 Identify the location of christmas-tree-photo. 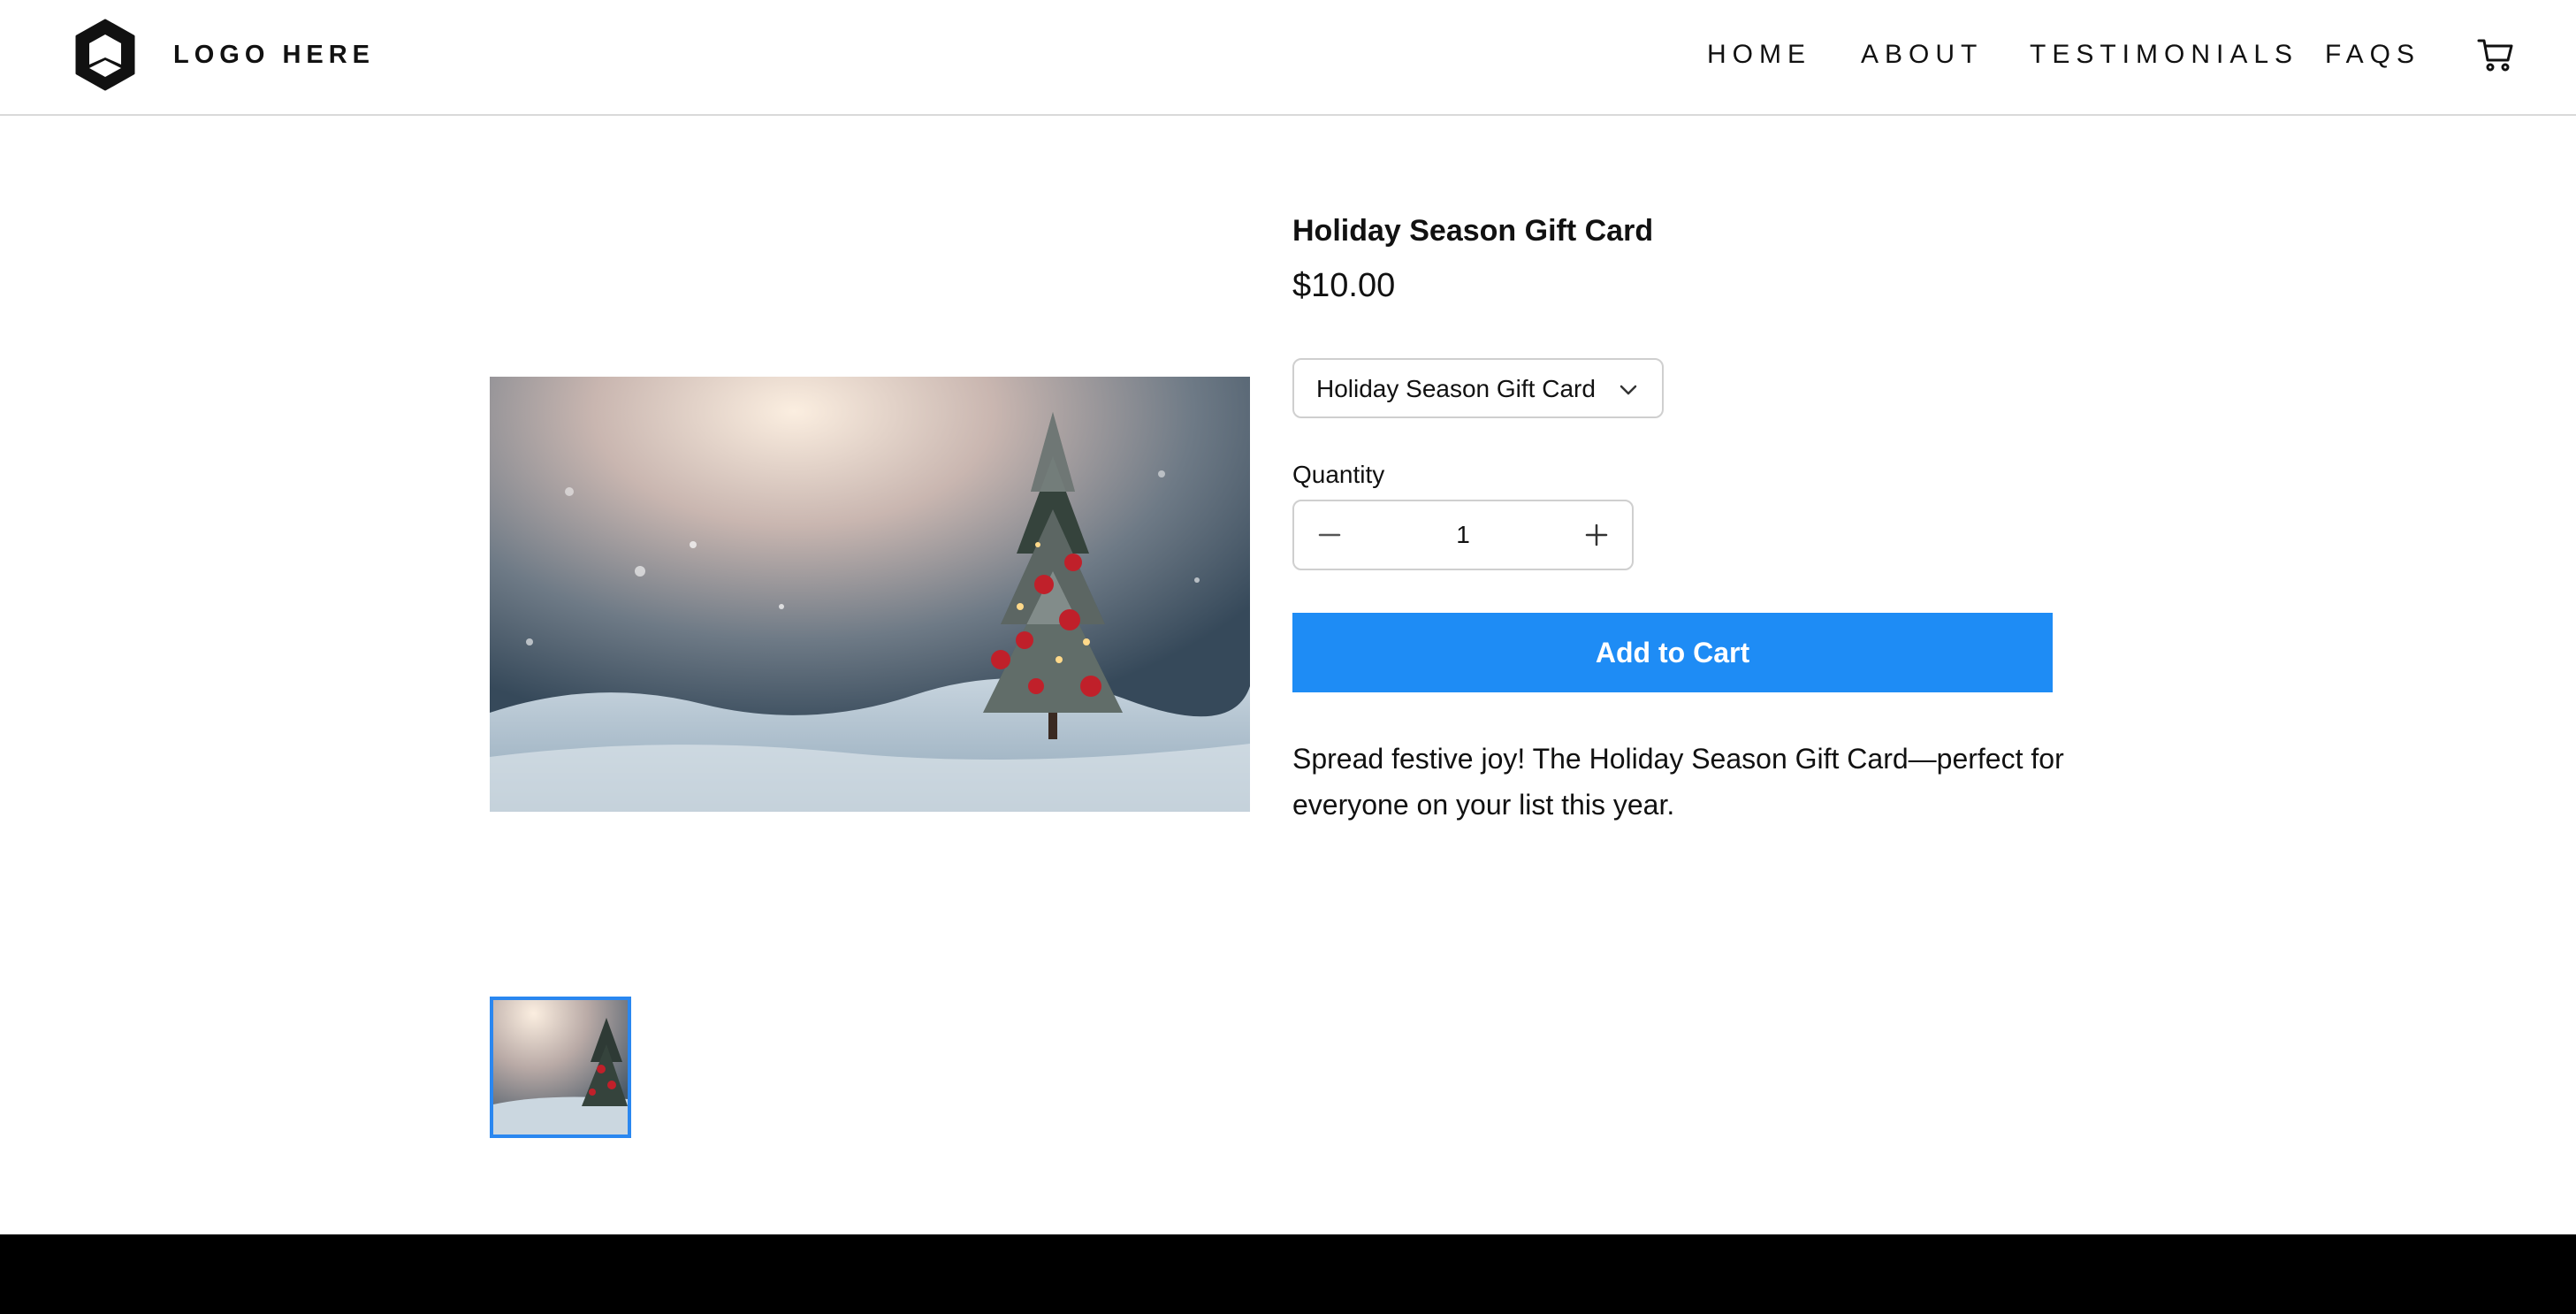
(870, 594).